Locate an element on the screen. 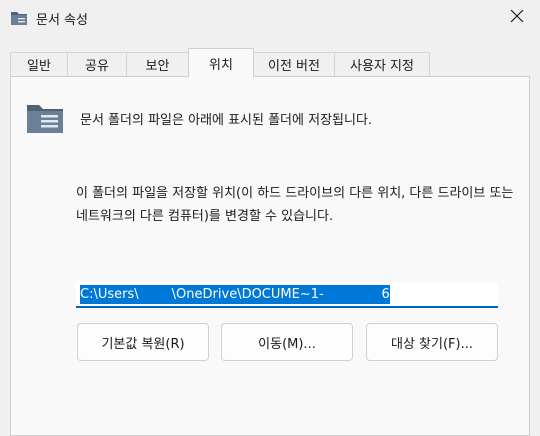  tab-customize: 사용자 지정 is located at coordinates (382, 64).